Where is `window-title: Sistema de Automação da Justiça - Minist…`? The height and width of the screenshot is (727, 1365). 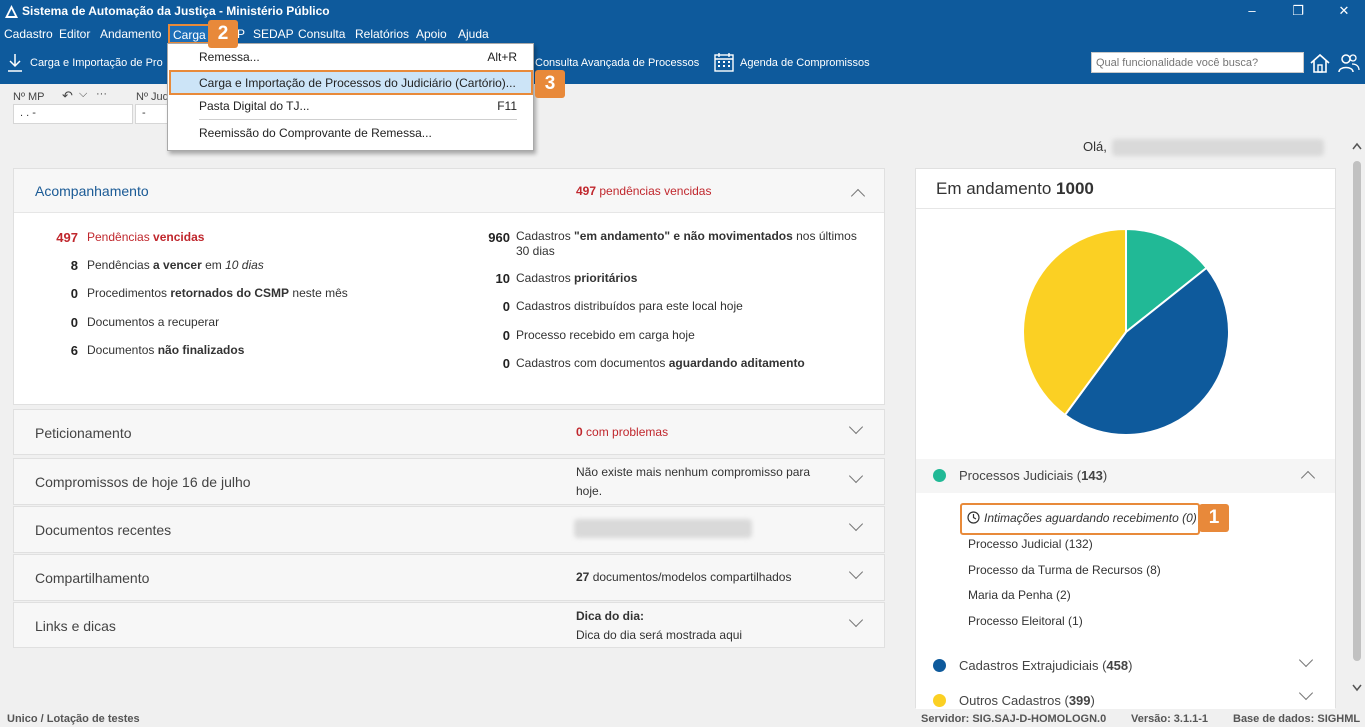 window-title: Sistema de Automação da Justiça - Minist… is located at coordinates (176, 11).